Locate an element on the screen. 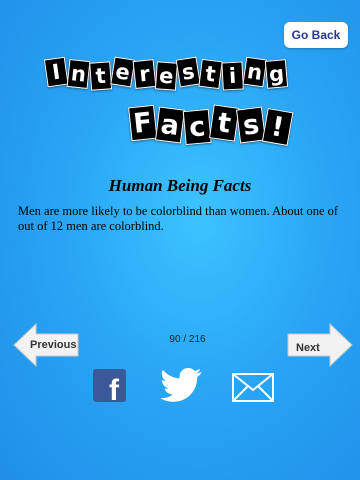  mail-button is located at coordinates (253, 390).